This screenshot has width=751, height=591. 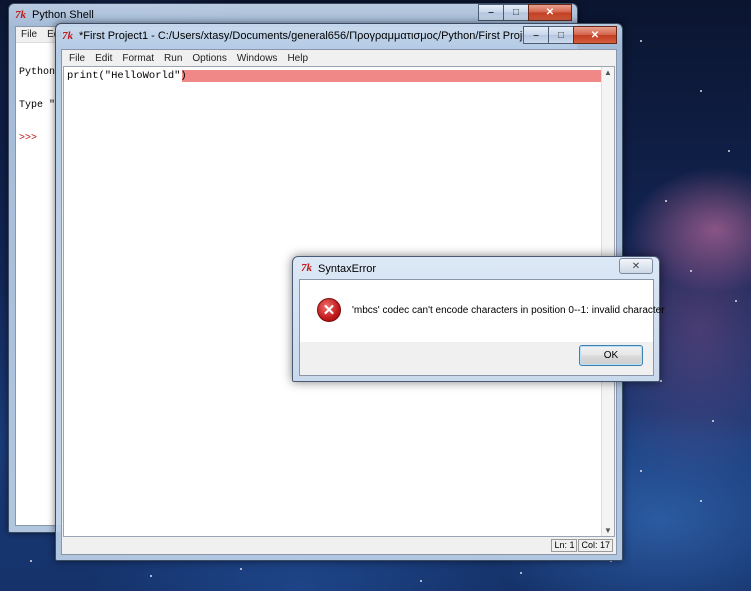 I want to click on scroll-up-icon: ▲, so click(x=608, y=72).